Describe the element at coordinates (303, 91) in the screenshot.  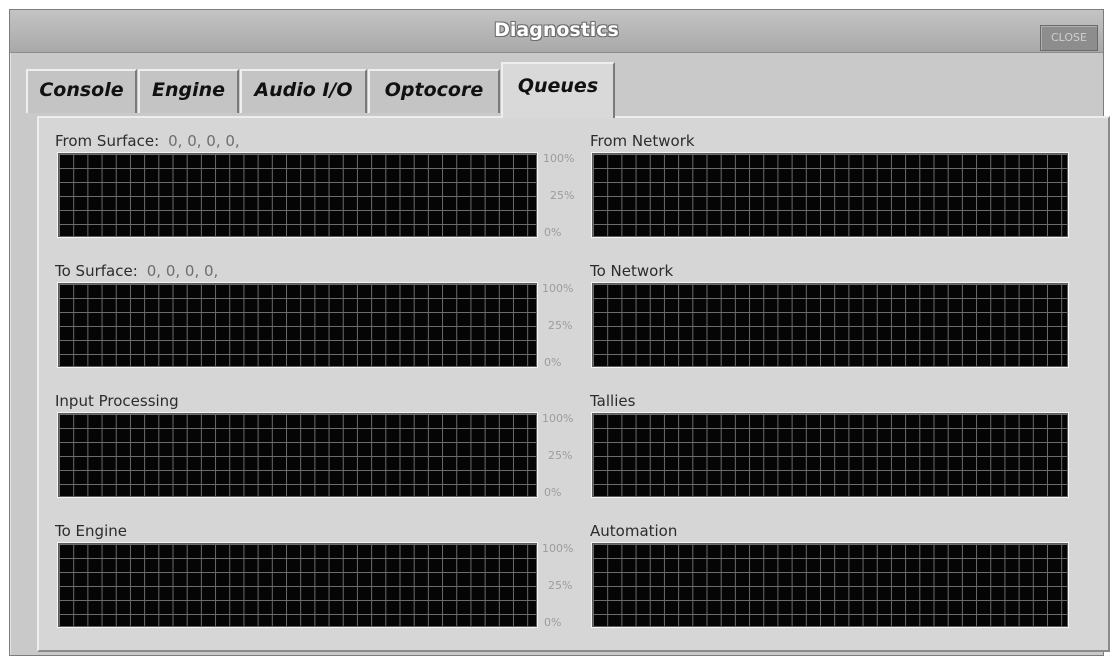
I see `tab-audio-io: Audio I/O` at that location.